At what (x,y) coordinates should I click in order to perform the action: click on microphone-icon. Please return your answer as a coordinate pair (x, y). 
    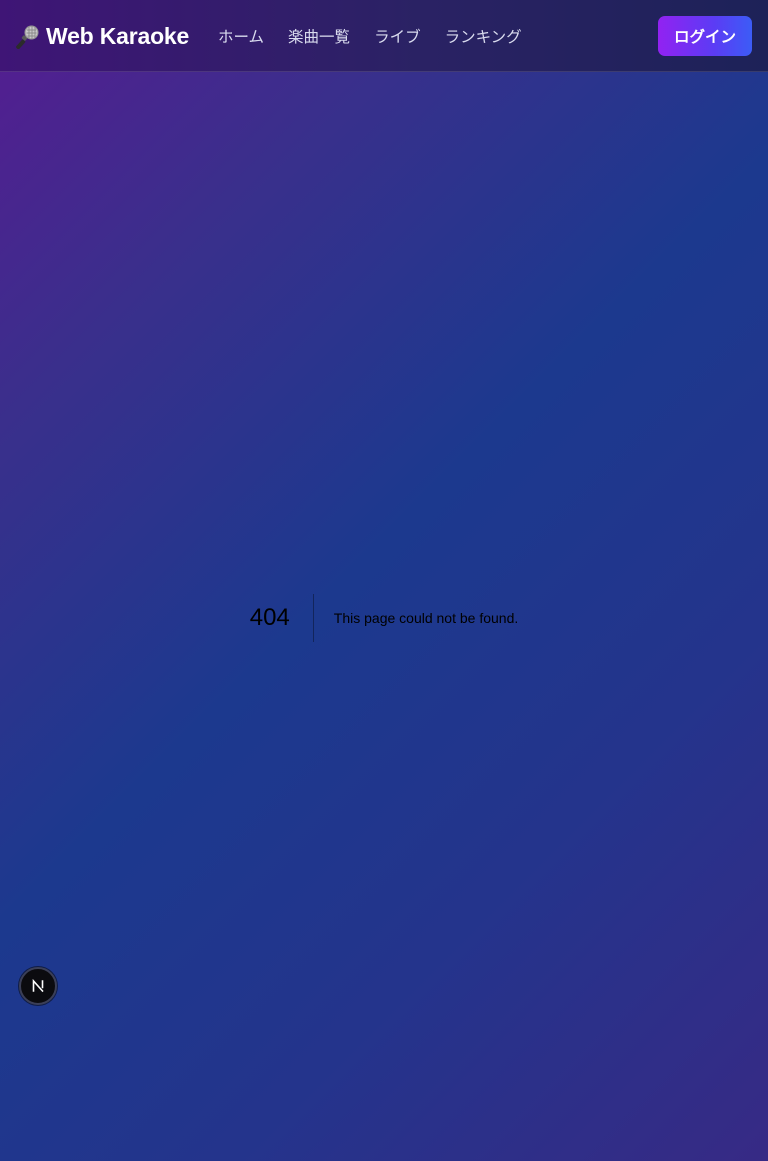
    Looking at the image, I should click on (28, 36).